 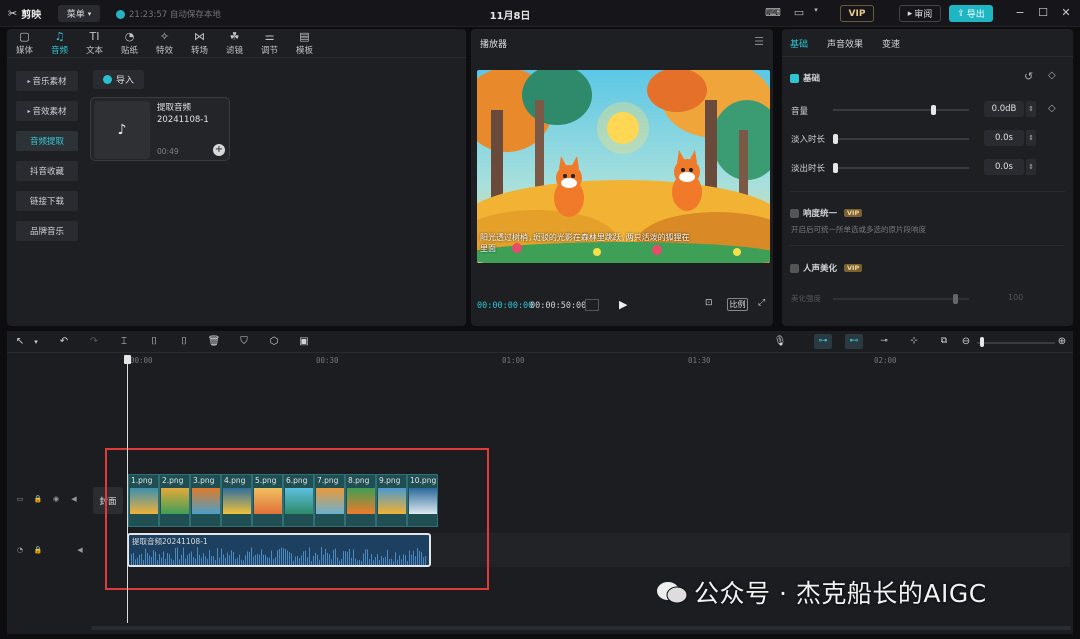 What do you see at coordinates (709, 303) in the screenshot?
I see `fit-screen-icon: ⊡` at bounding box center [709, 303].